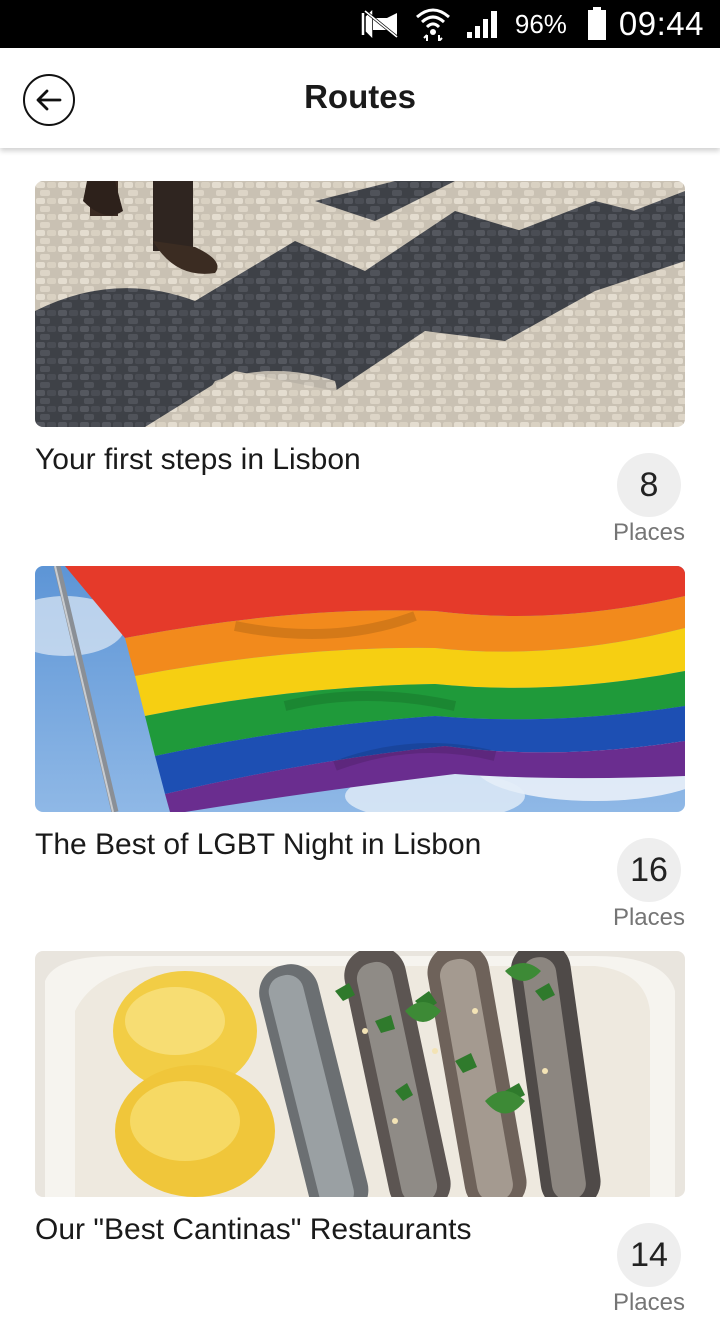 Image resolution: width=720 pixels, height=1317 pixels. I want to click on status-bar: 96% 09:44, so click(360, 24).